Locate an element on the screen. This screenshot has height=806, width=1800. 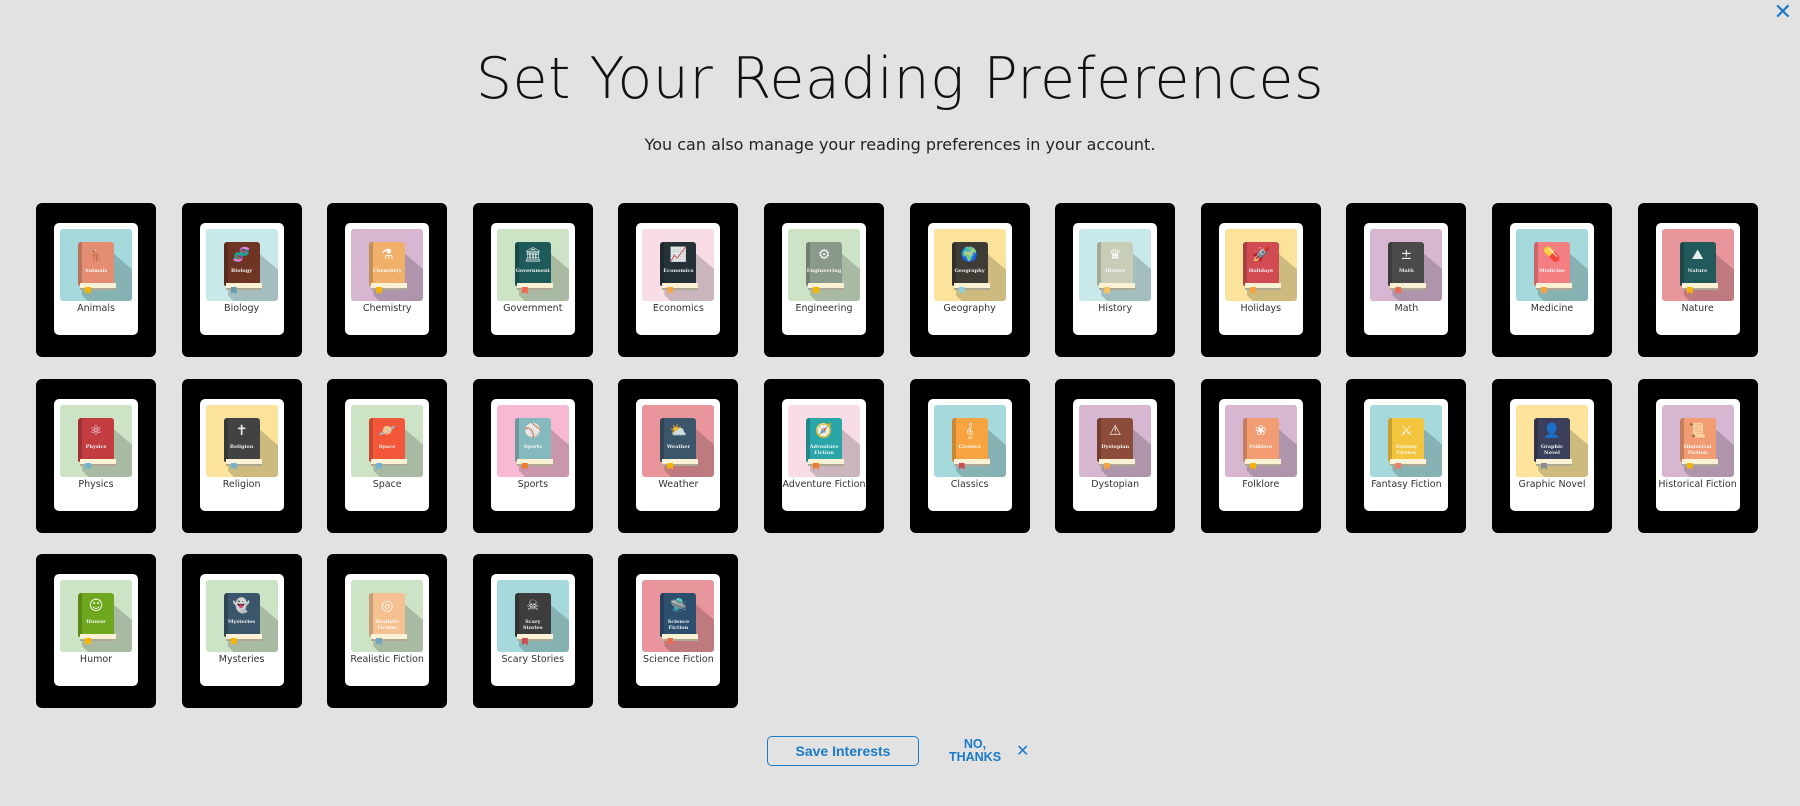
topic-card: ⚾ Sports Sports is located at coordinates (532, 454).